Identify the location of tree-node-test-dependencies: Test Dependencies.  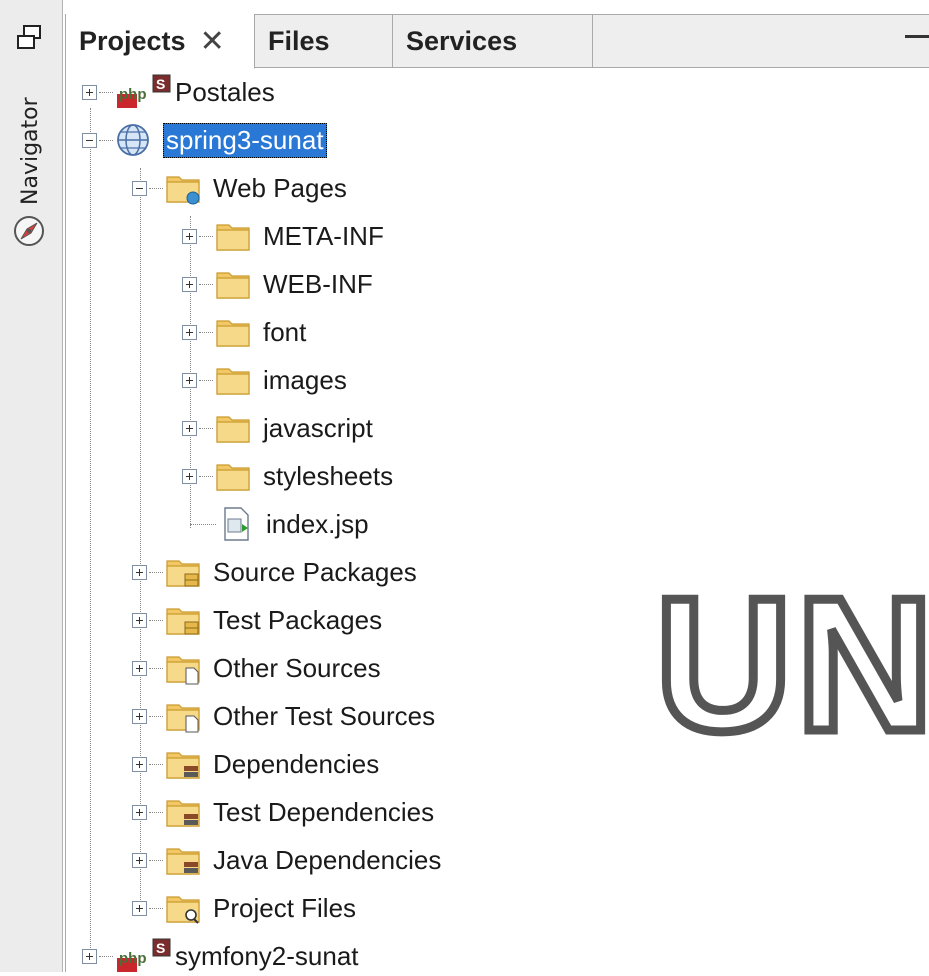
(283, 812).